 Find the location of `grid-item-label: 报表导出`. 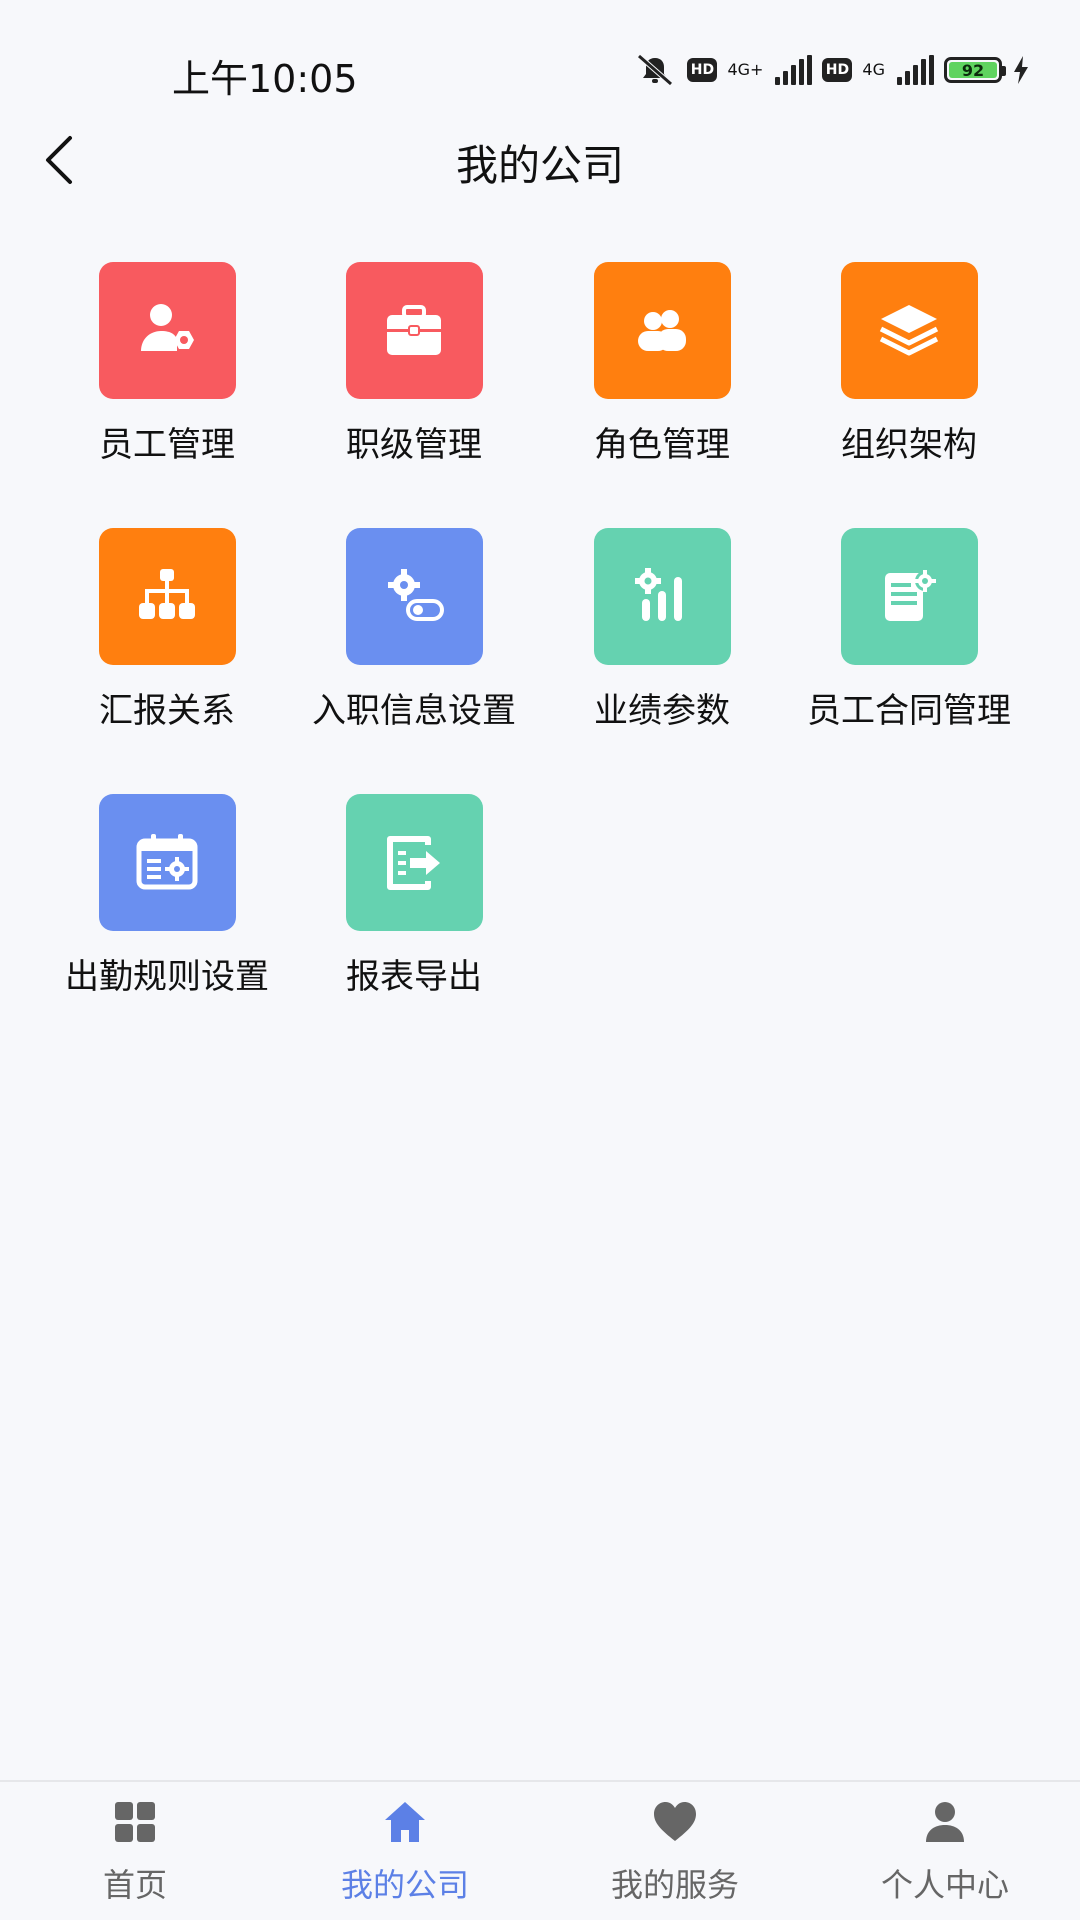

grid-item-label: 报表导出 is located at coordinates (414, 977).